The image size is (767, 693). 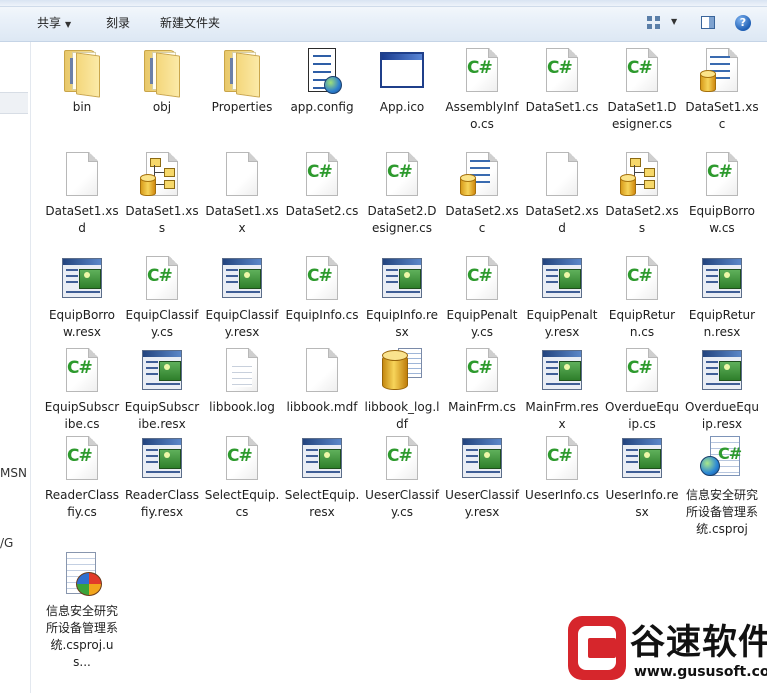 What do you see at coordinates (162, 415) in the screenshot?
I see `file-name: EquipSubscribe.resx` at bounding box center [162, 415].